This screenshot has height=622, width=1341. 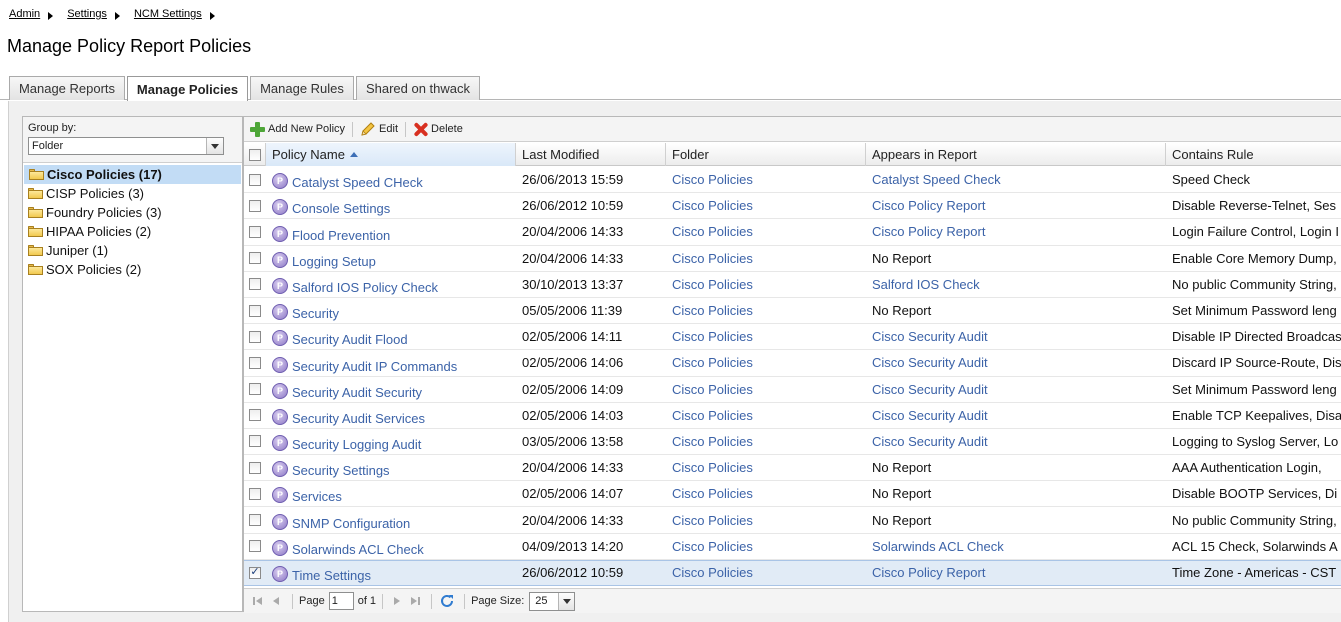 I want to click on page-number-input: 1, so click(x=341, y=601).